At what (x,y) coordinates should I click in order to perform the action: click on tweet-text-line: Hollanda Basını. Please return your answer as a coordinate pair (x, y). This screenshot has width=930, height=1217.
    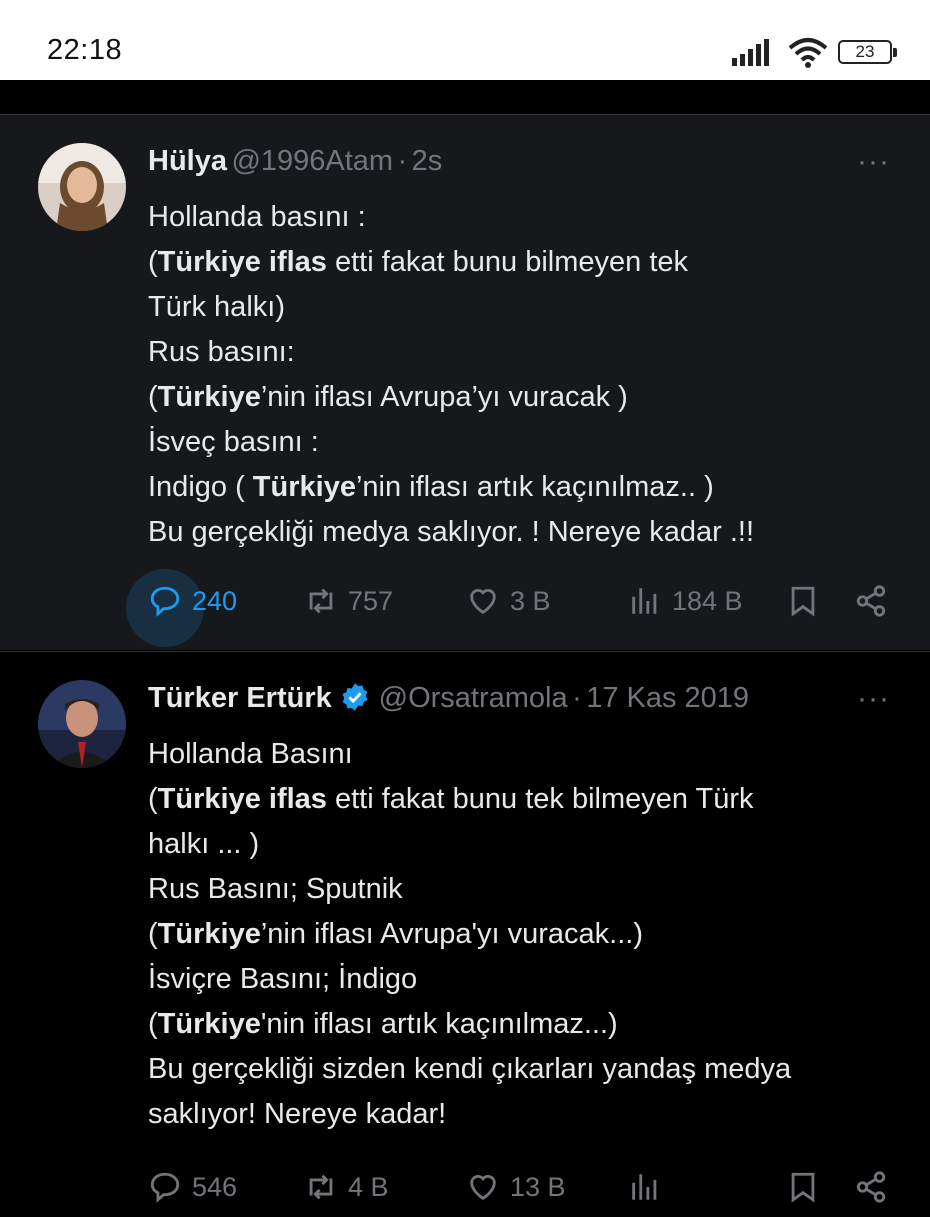
    Looking at the image, I should click on (250, 754).